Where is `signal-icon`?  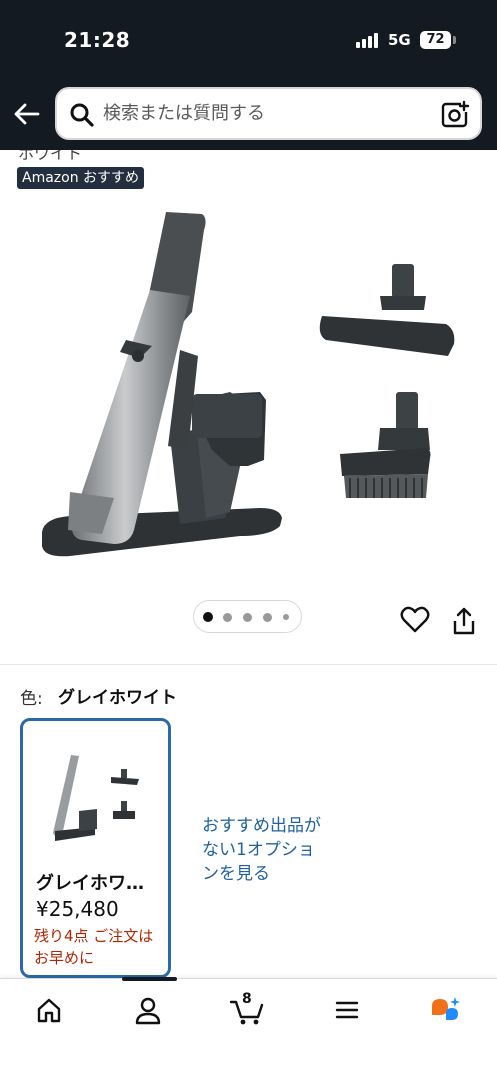
signal-icon is located at coordinates (369, 40).